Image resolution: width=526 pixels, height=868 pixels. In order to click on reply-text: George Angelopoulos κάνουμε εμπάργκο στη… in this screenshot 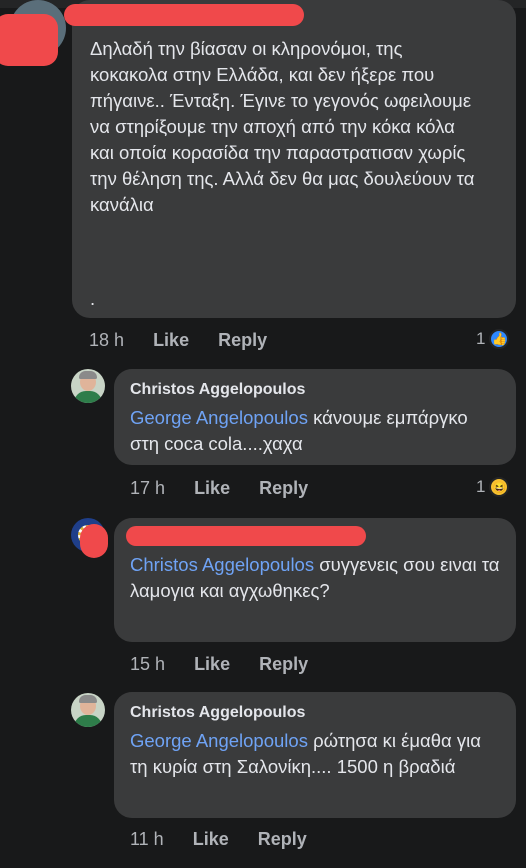, I will do `click(315, 431)`.